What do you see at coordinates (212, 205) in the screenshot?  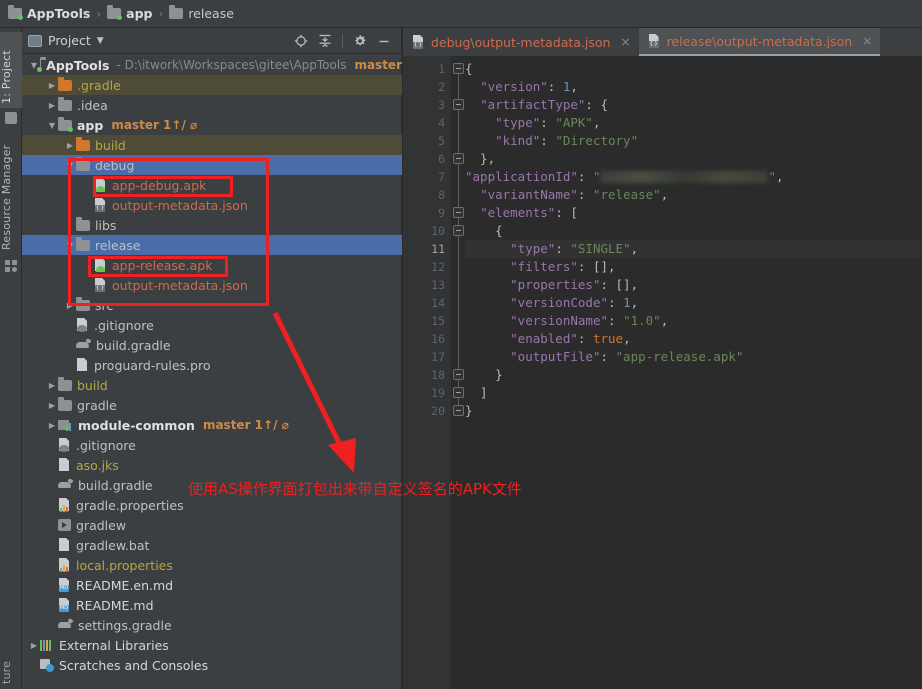 I see `tree-row-debug-metadata: { } output-metadata.json` at bounding box center [212, 205].